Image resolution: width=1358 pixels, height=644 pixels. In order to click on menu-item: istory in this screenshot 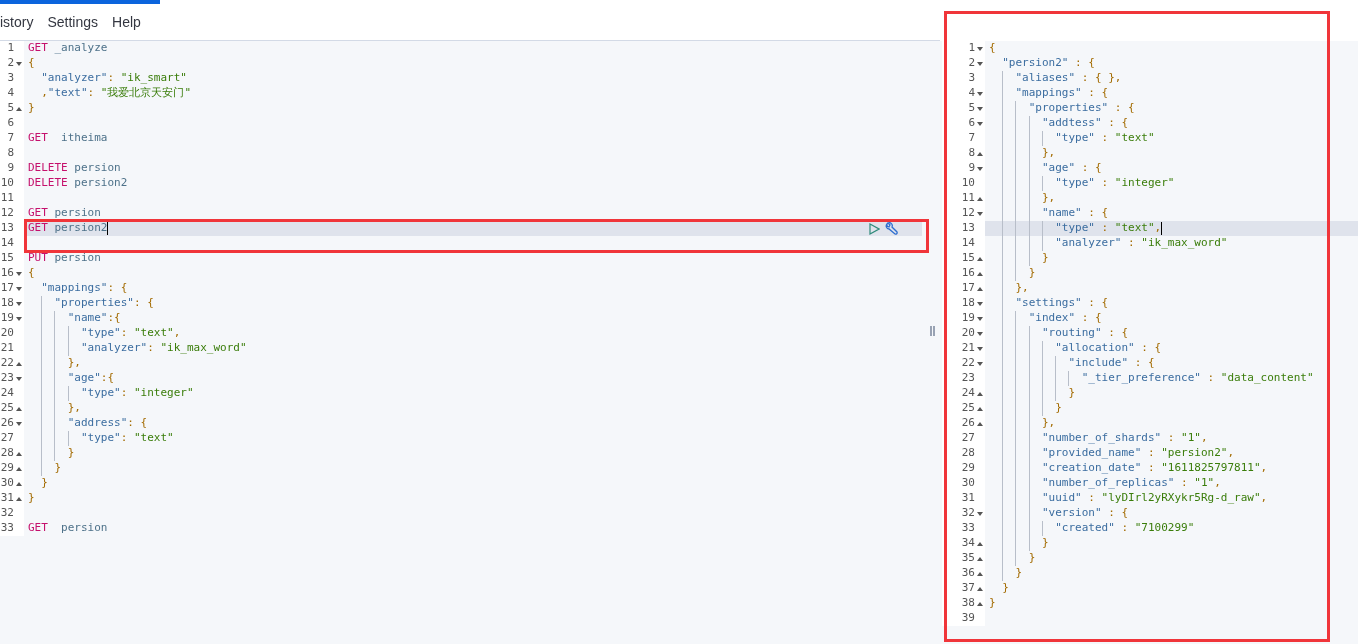, I will do `click(17, 22)`.